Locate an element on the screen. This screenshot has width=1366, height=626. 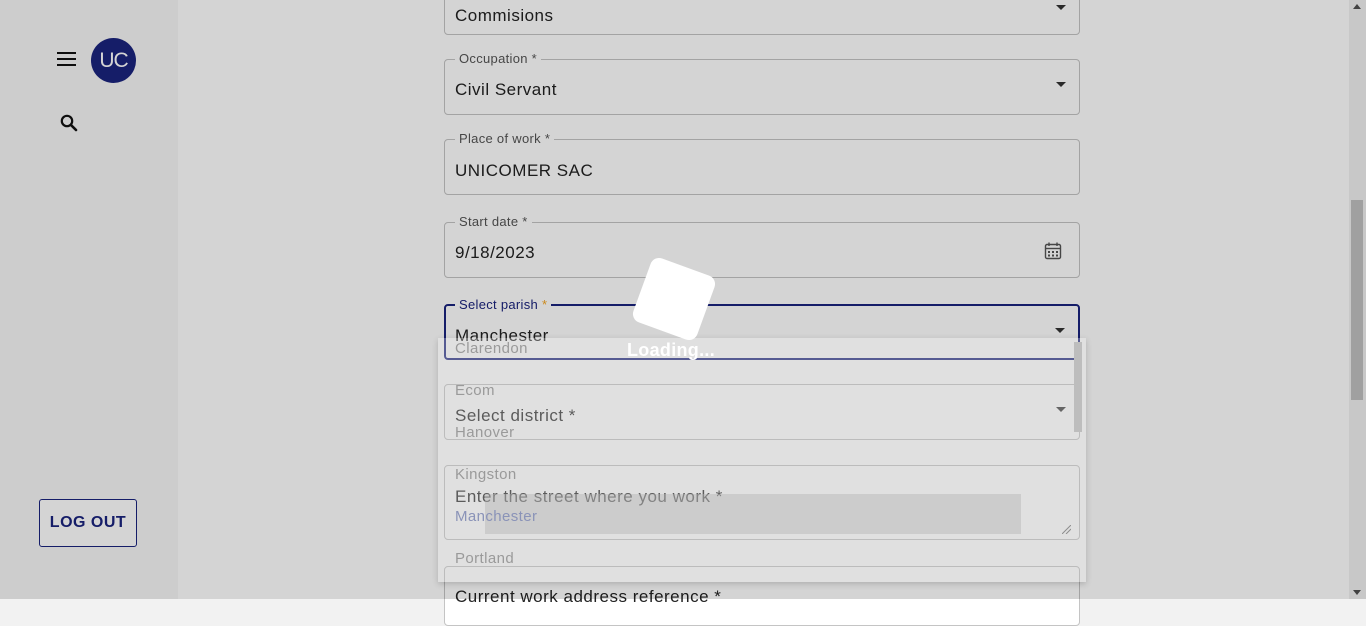
parish-option: Manchester is located at coordinates (496, 516).